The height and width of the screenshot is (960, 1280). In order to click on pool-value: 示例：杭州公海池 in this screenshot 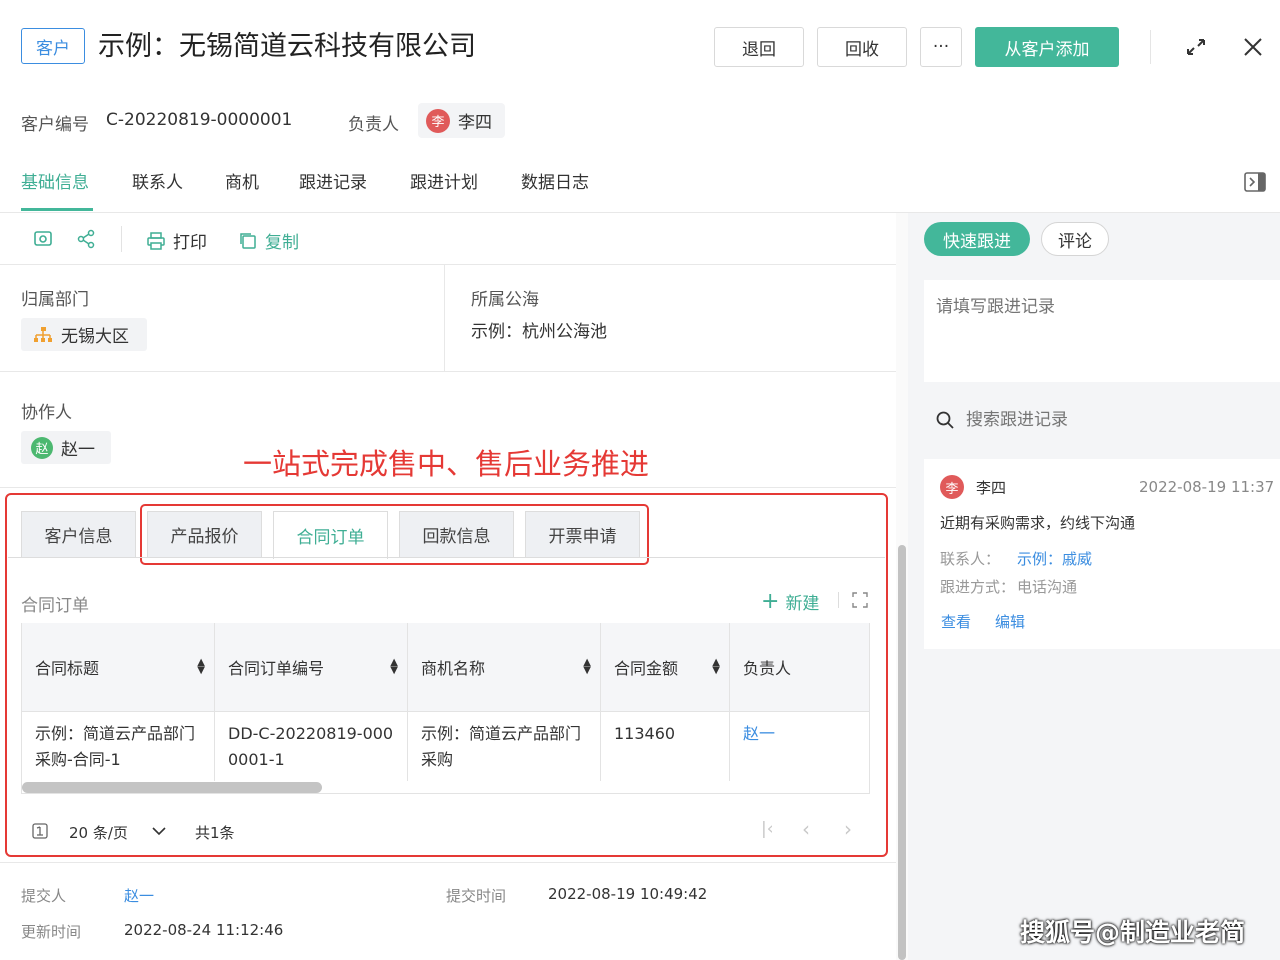, I will do `click(539, 332)`.